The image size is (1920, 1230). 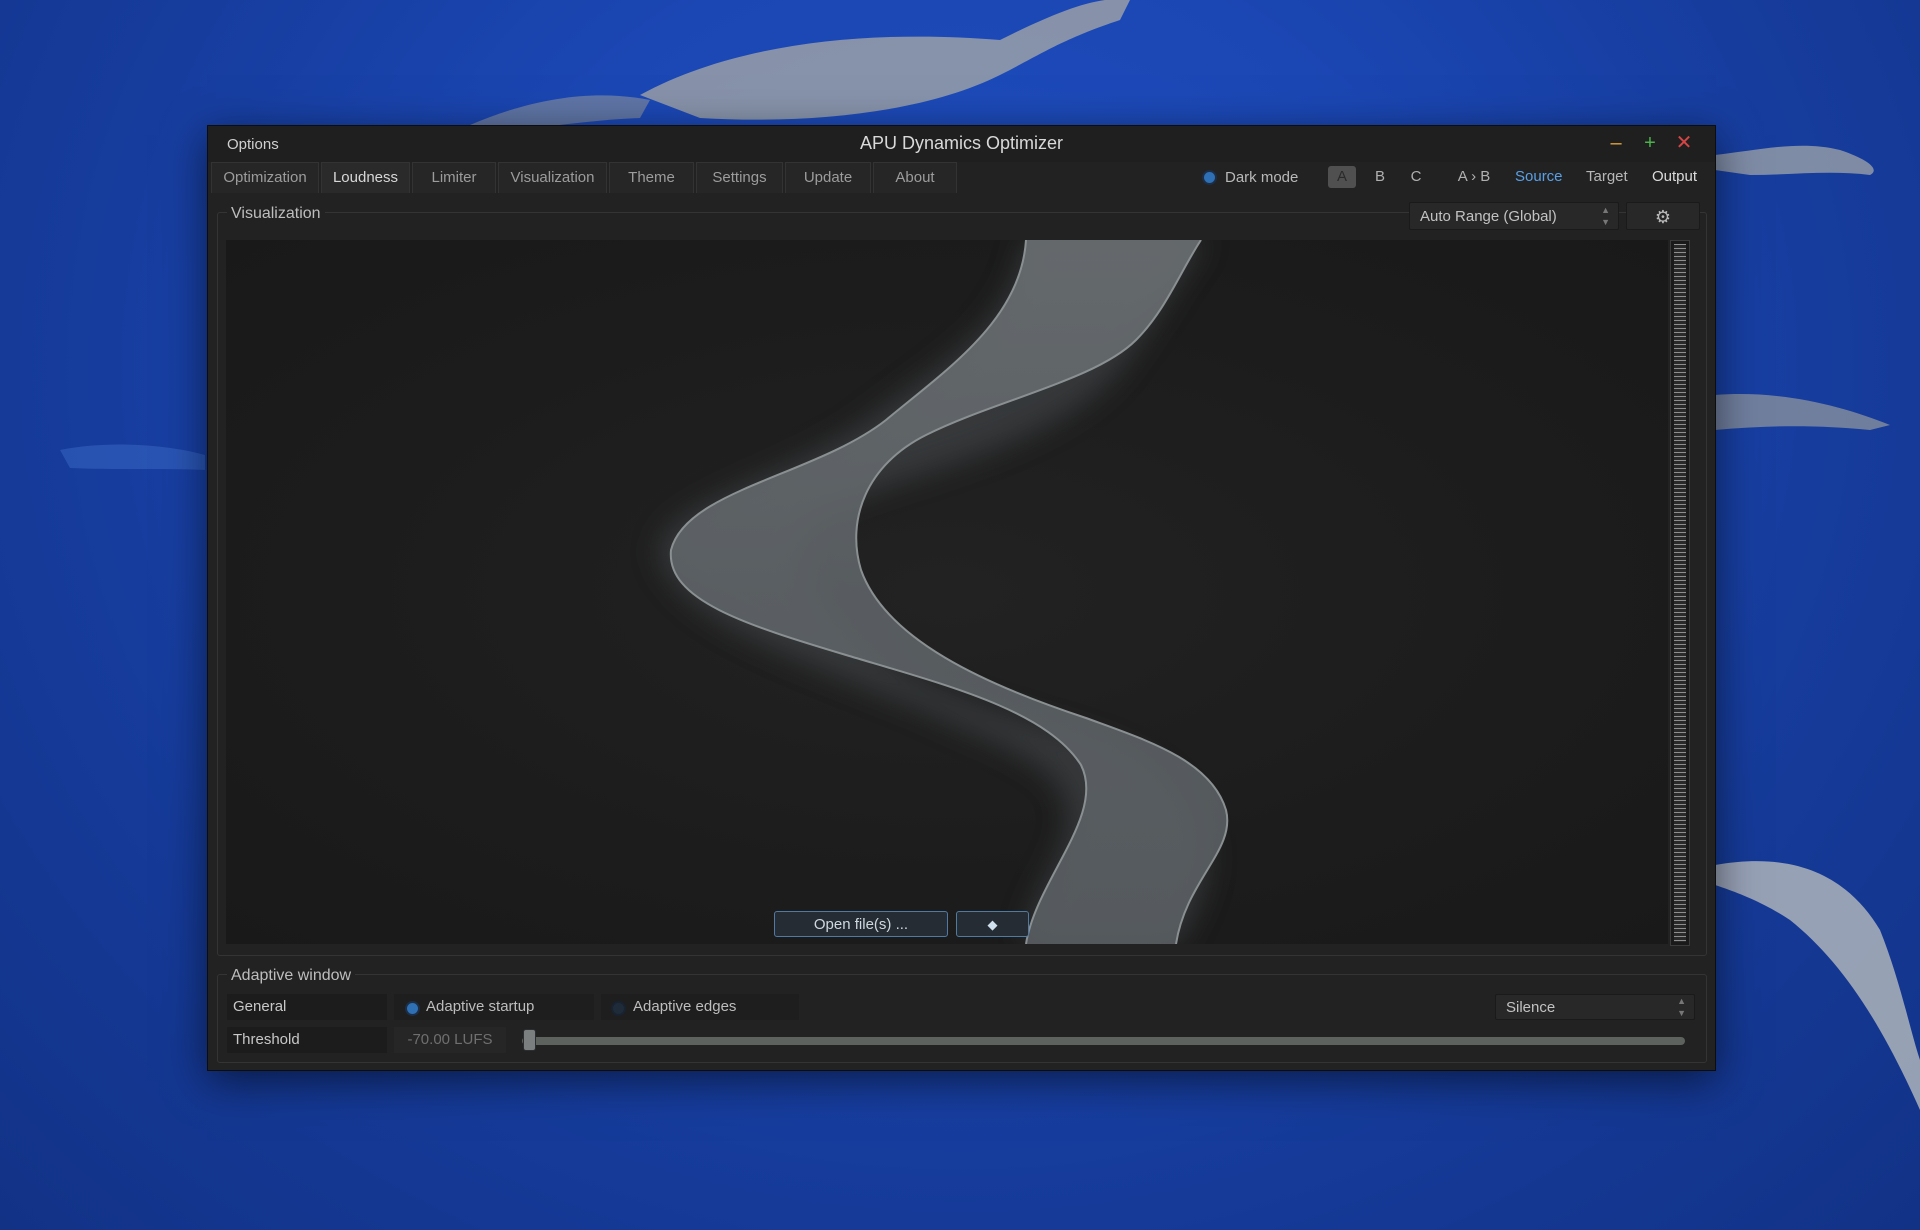 I want to click on tab-theme: Theme, so click(x=651, y=177).